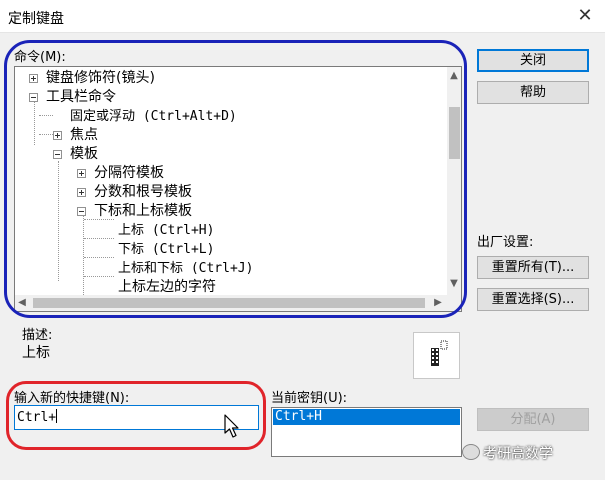  What do you see at coordinates (302, 16) in the screenshot?
I see `title-bar: 定制键盘 ✕` at bounding box center [302, 16].